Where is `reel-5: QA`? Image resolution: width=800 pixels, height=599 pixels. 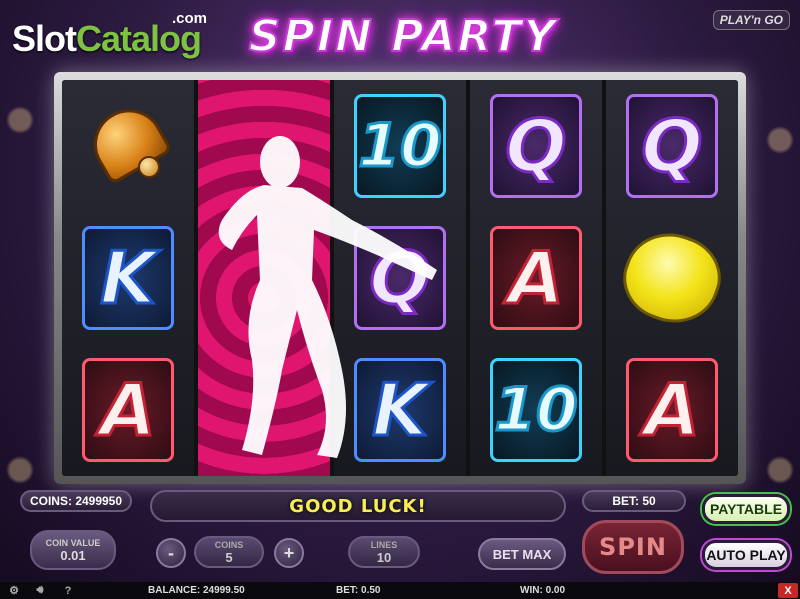
reel-5: QA is located at coordinates (672, 278).